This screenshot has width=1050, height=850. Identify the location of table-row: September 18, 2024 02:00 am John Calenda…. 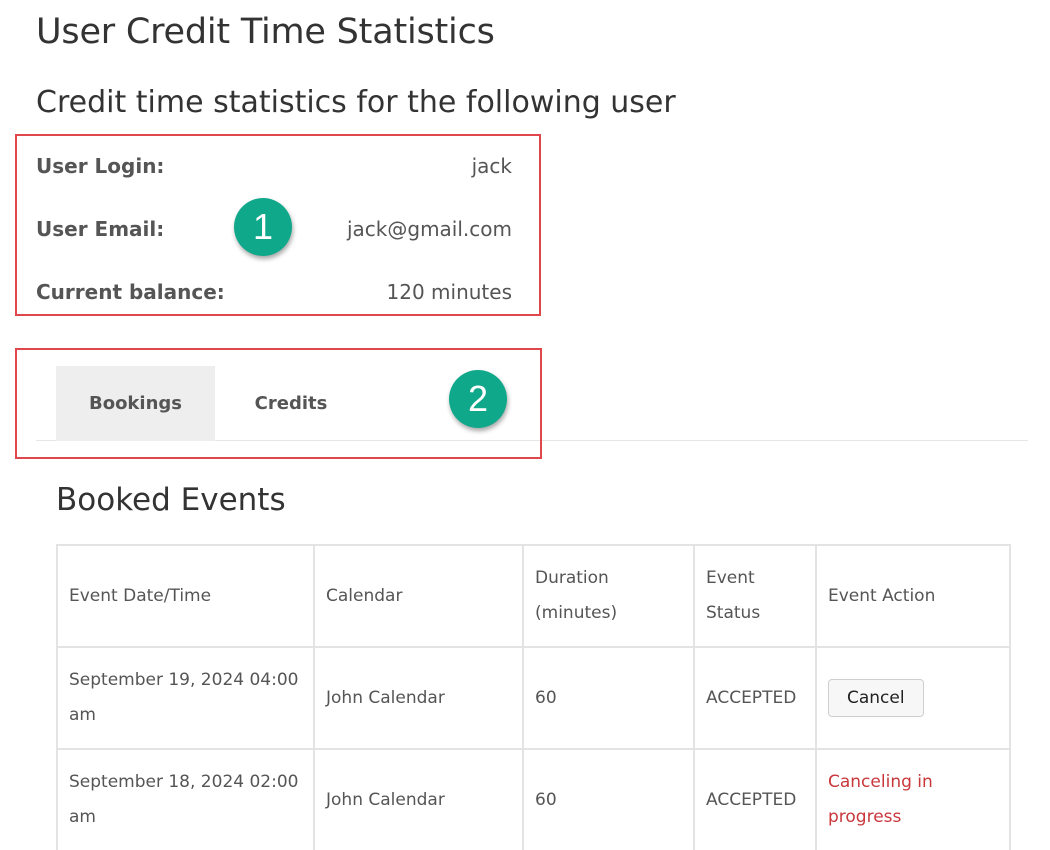
(533, 799).